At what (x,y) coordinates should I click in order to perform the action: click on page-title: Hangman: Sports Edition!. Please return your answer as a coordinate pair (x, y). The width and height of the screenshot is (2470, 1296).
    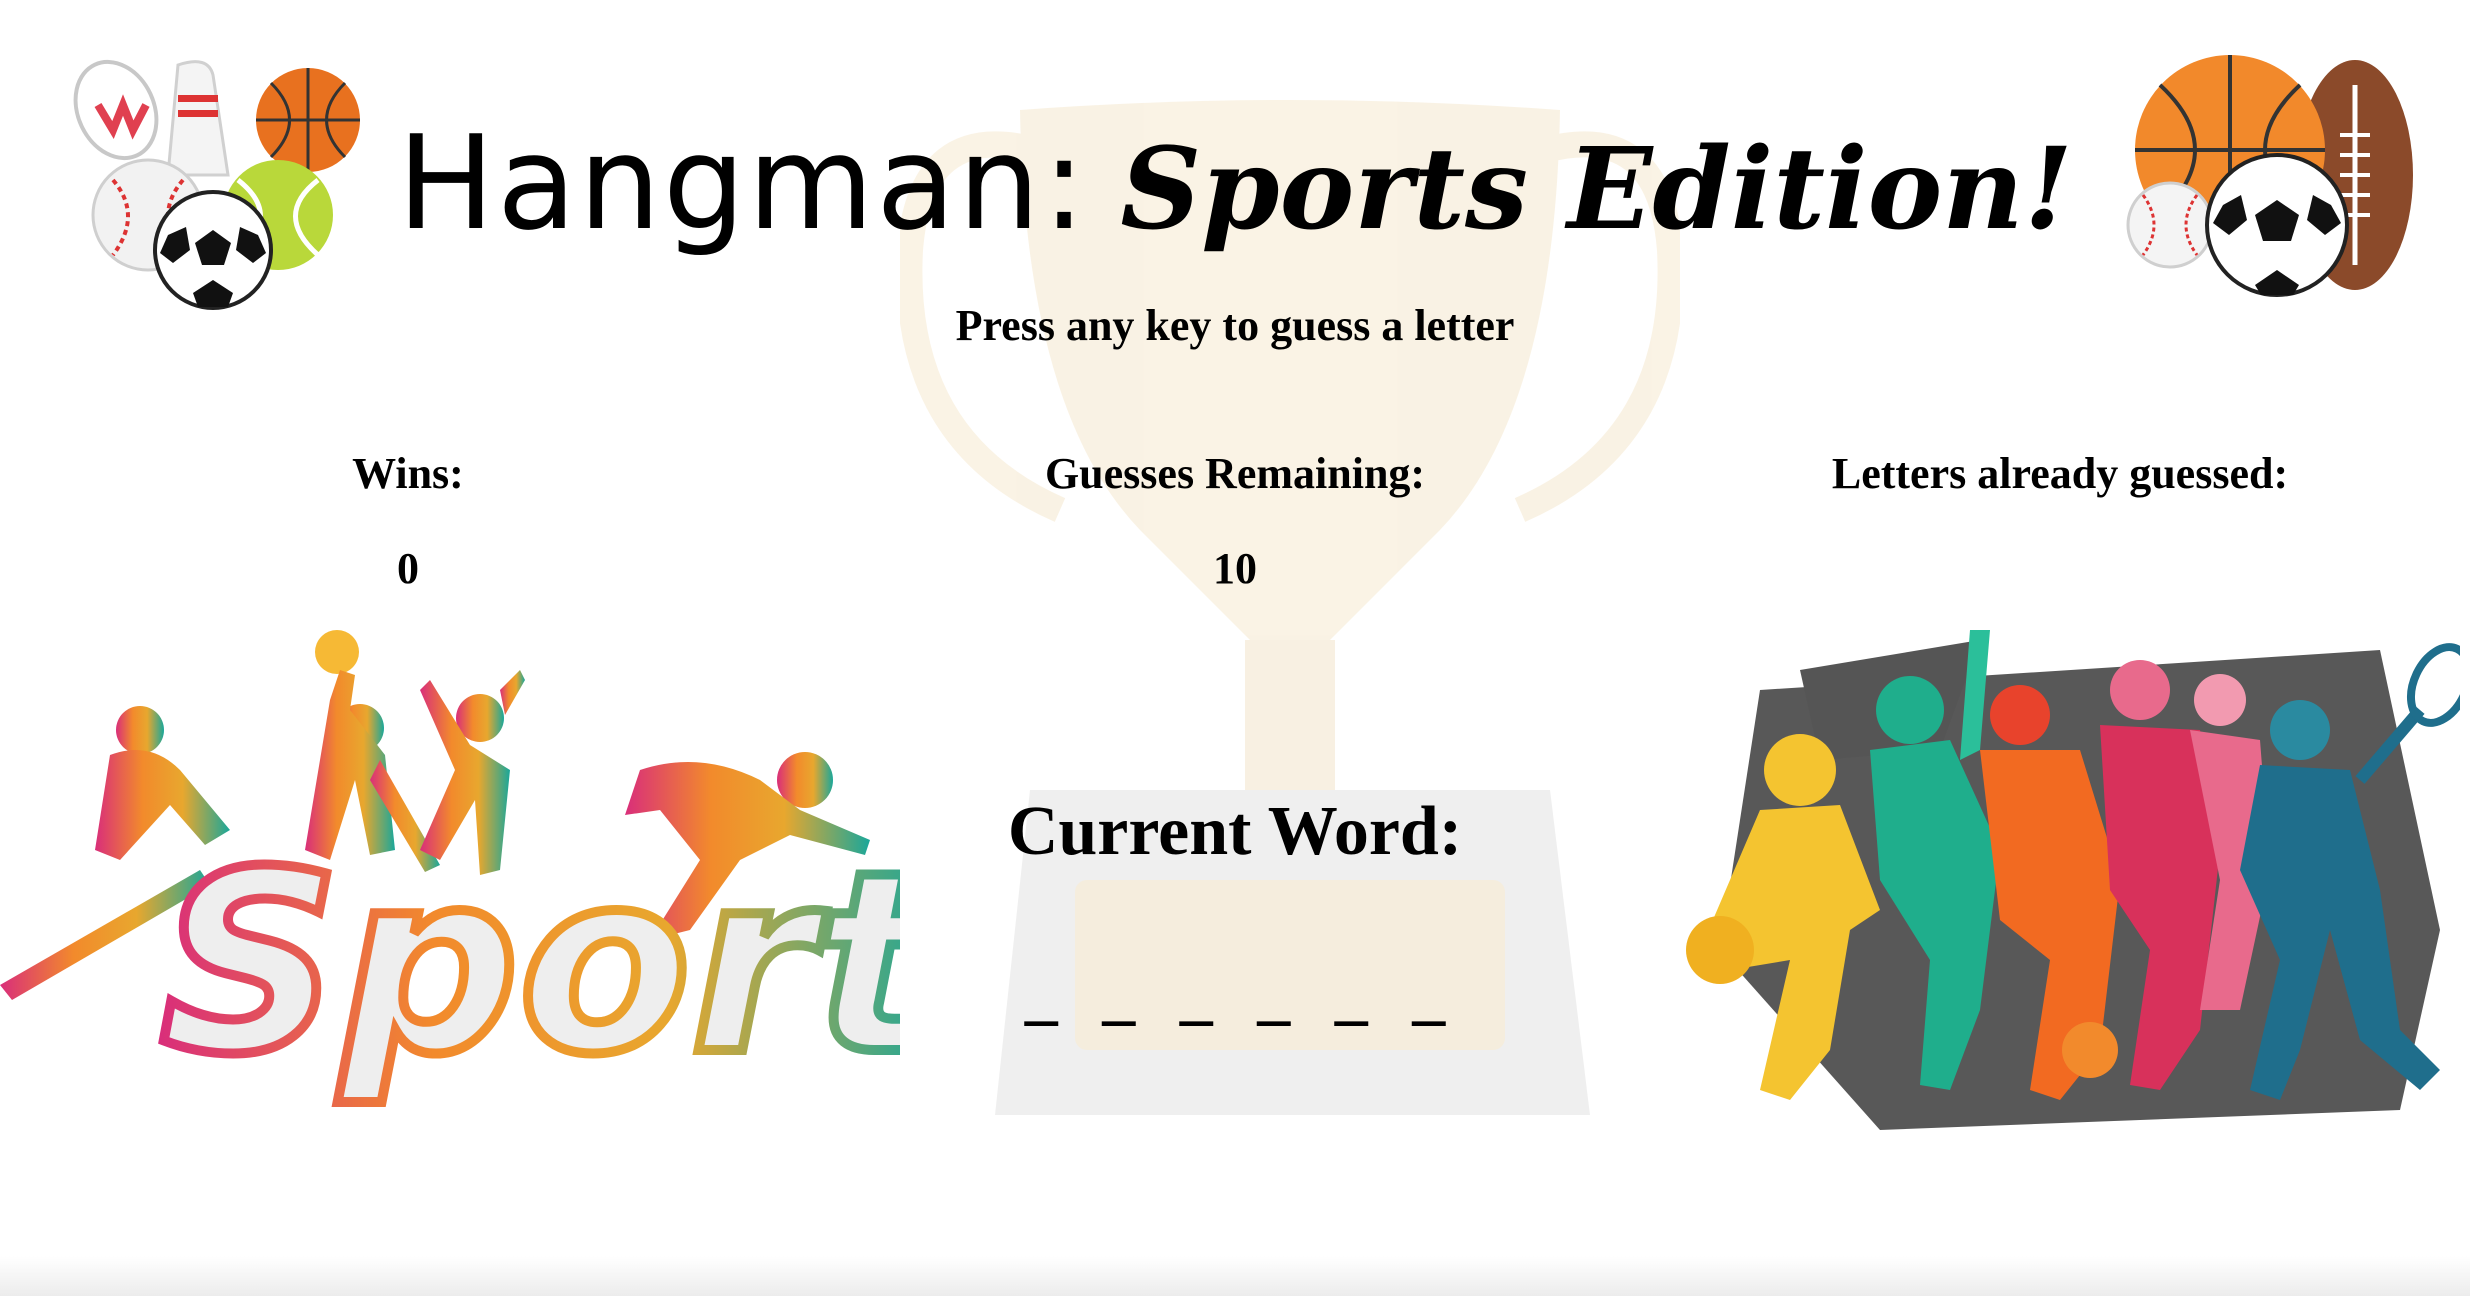
    Looking at the image, I should click on (1235, 186).